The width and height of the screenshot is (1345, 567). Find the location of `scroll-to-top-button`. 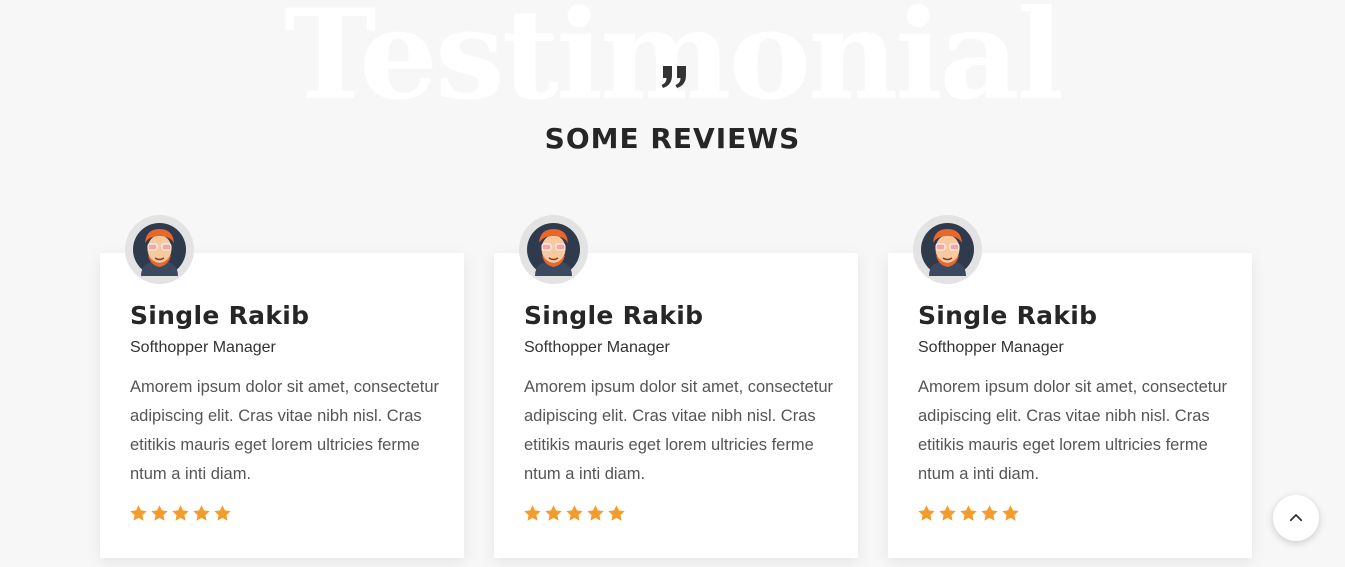

scroll-to-top-button is located at coordinates (1296, 518).